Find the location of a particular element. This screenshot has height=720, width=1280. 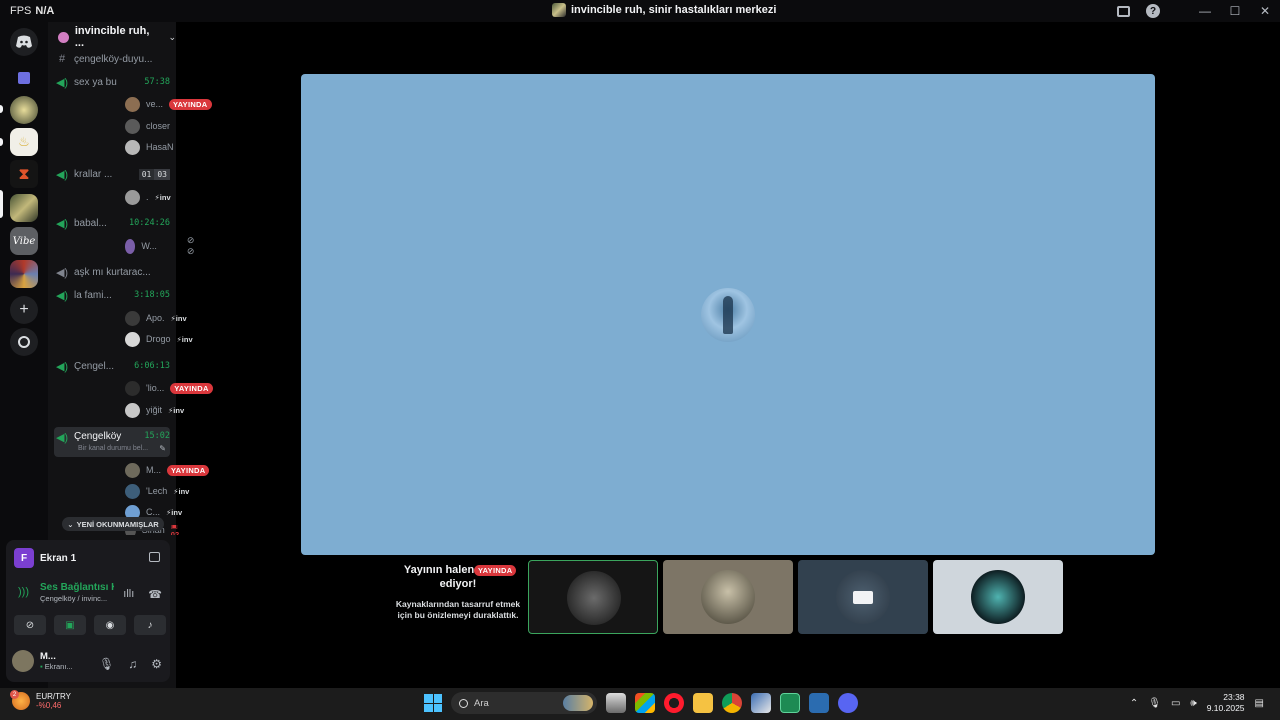

share-screen-button: ▣ is located at coordinates (70, 625).